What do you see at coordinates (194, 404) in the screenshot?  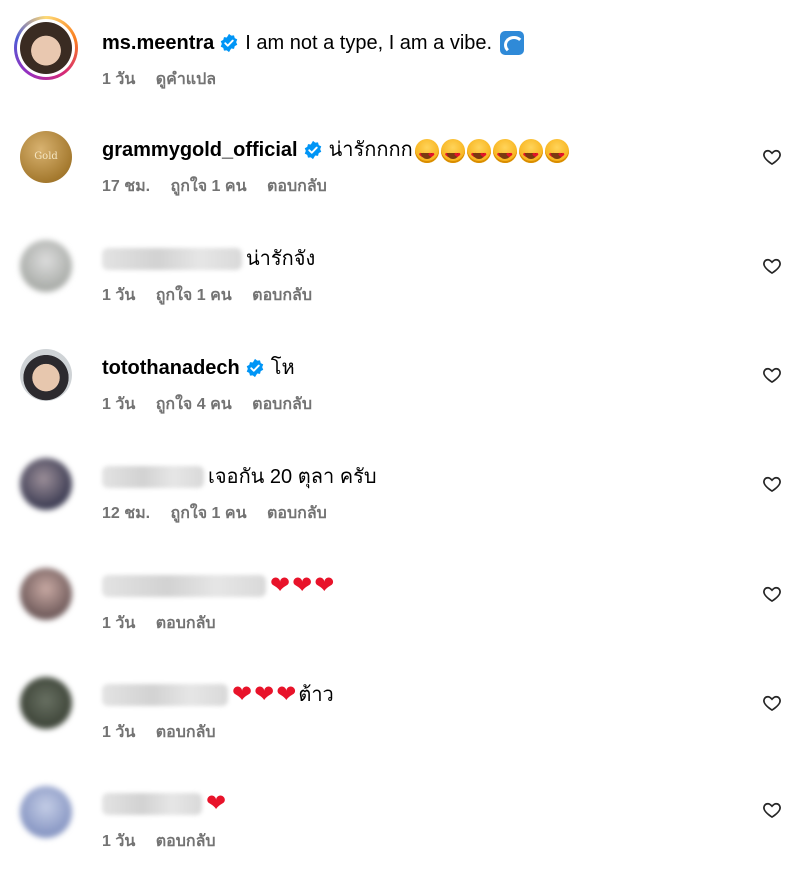 I see `comment-likes: ถูกใจ 4 คน` at bounding box center [194, 404].